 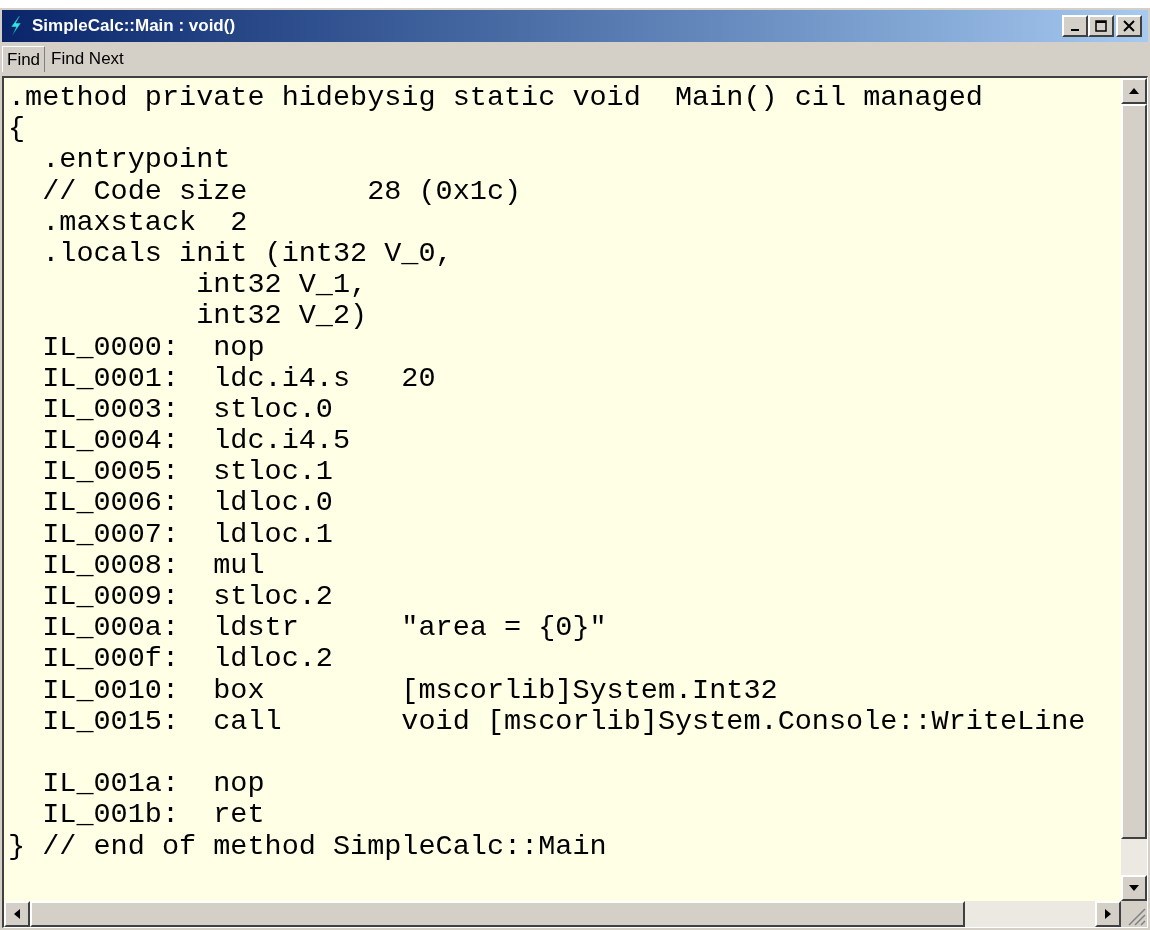 I want to click on scroll-down-button, so click(x=1134, y=888).